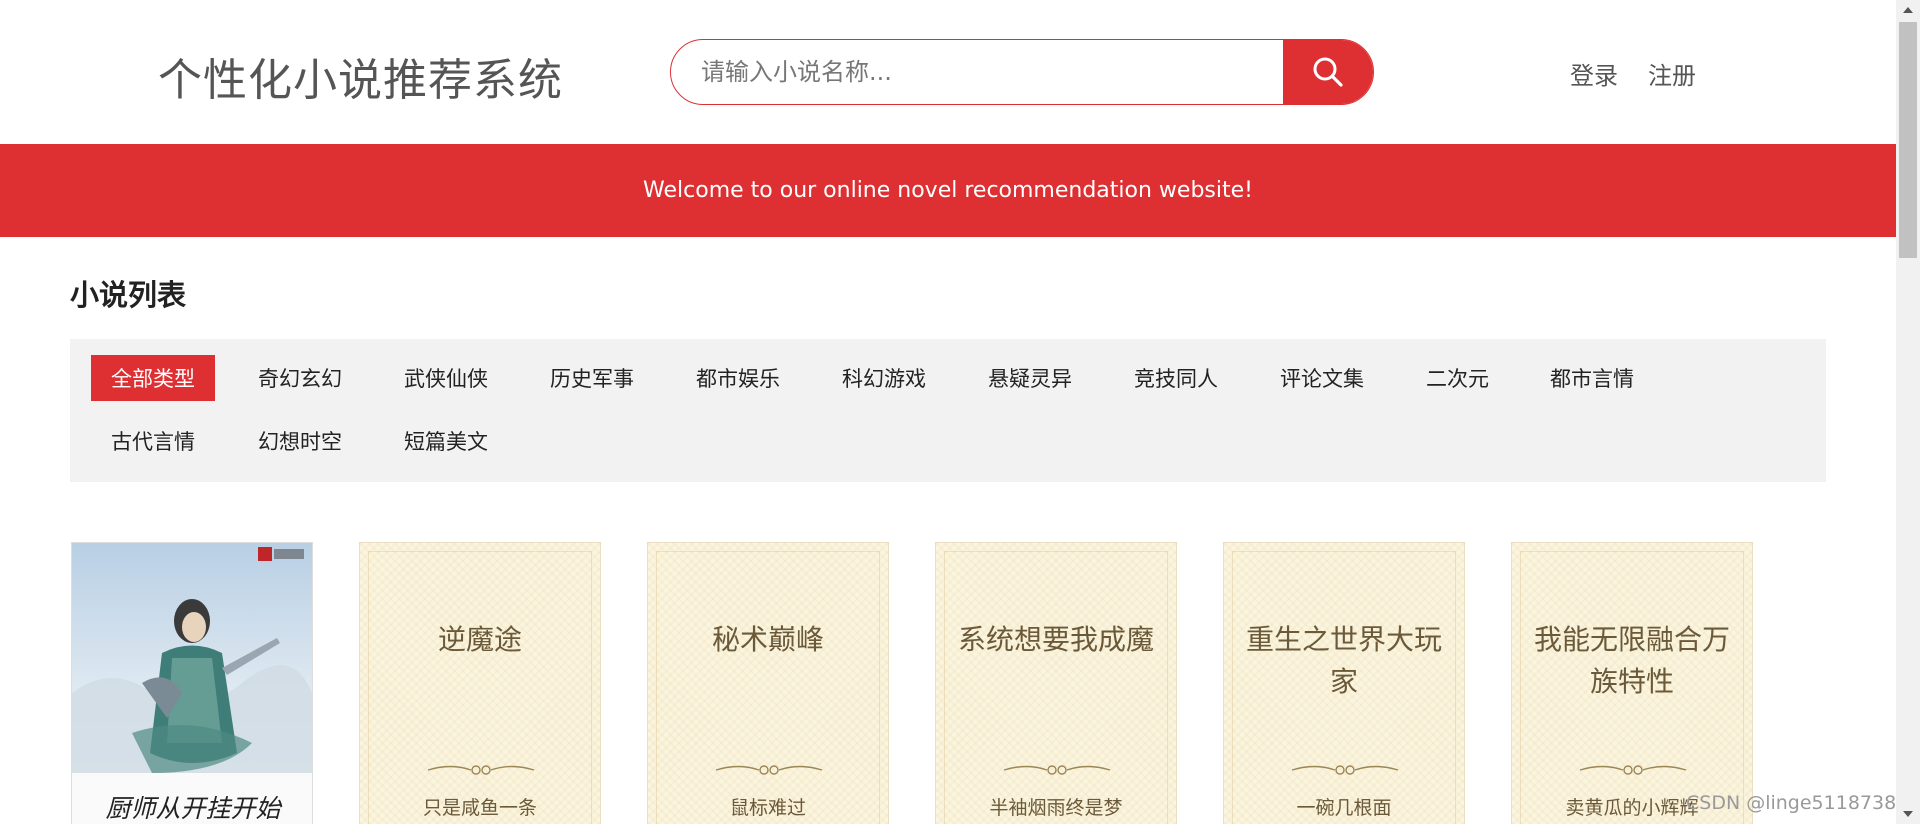 Image resolution: width=1920 pixels, height=824 pixels. Describe the element at coordinates (153, 441) in the screenshot. I see `category-ancient-romance: 古代言情` at that location.